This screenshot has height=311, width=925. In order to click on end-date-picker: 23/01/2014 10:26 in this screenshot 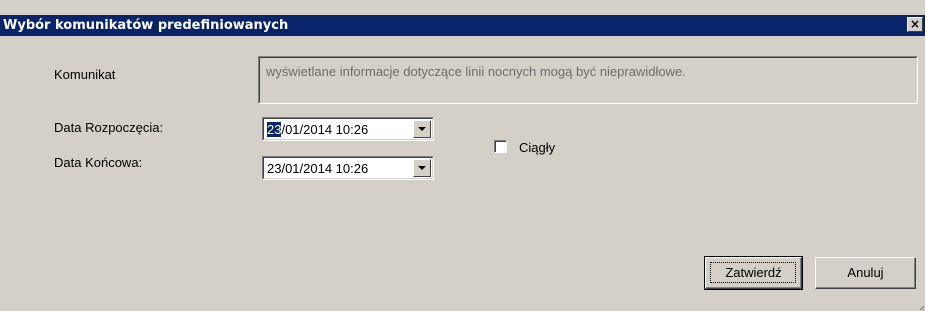, I will do `click(348, 168)`.